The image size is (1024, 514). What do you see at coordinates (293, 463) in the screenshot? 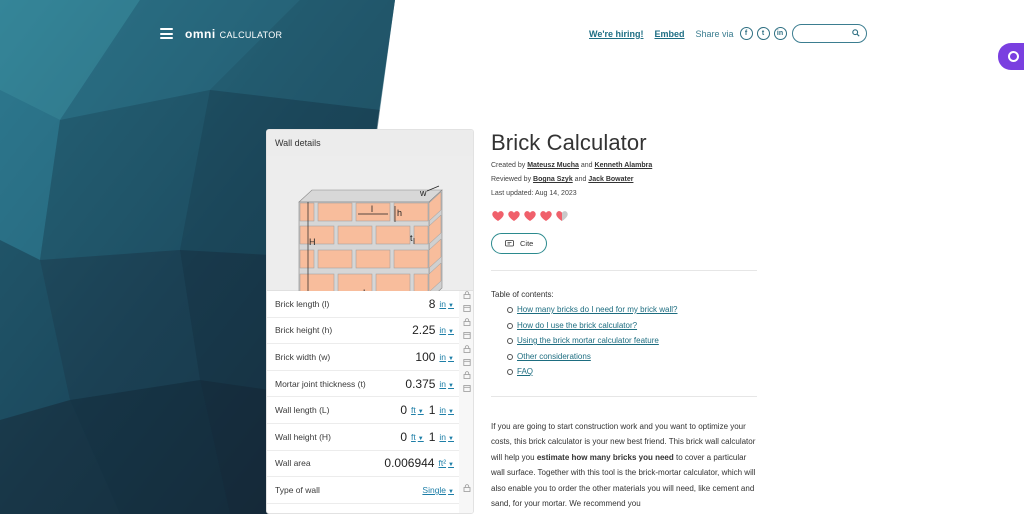
I see `field-label: Wall area` at bounding box center [293, 463].